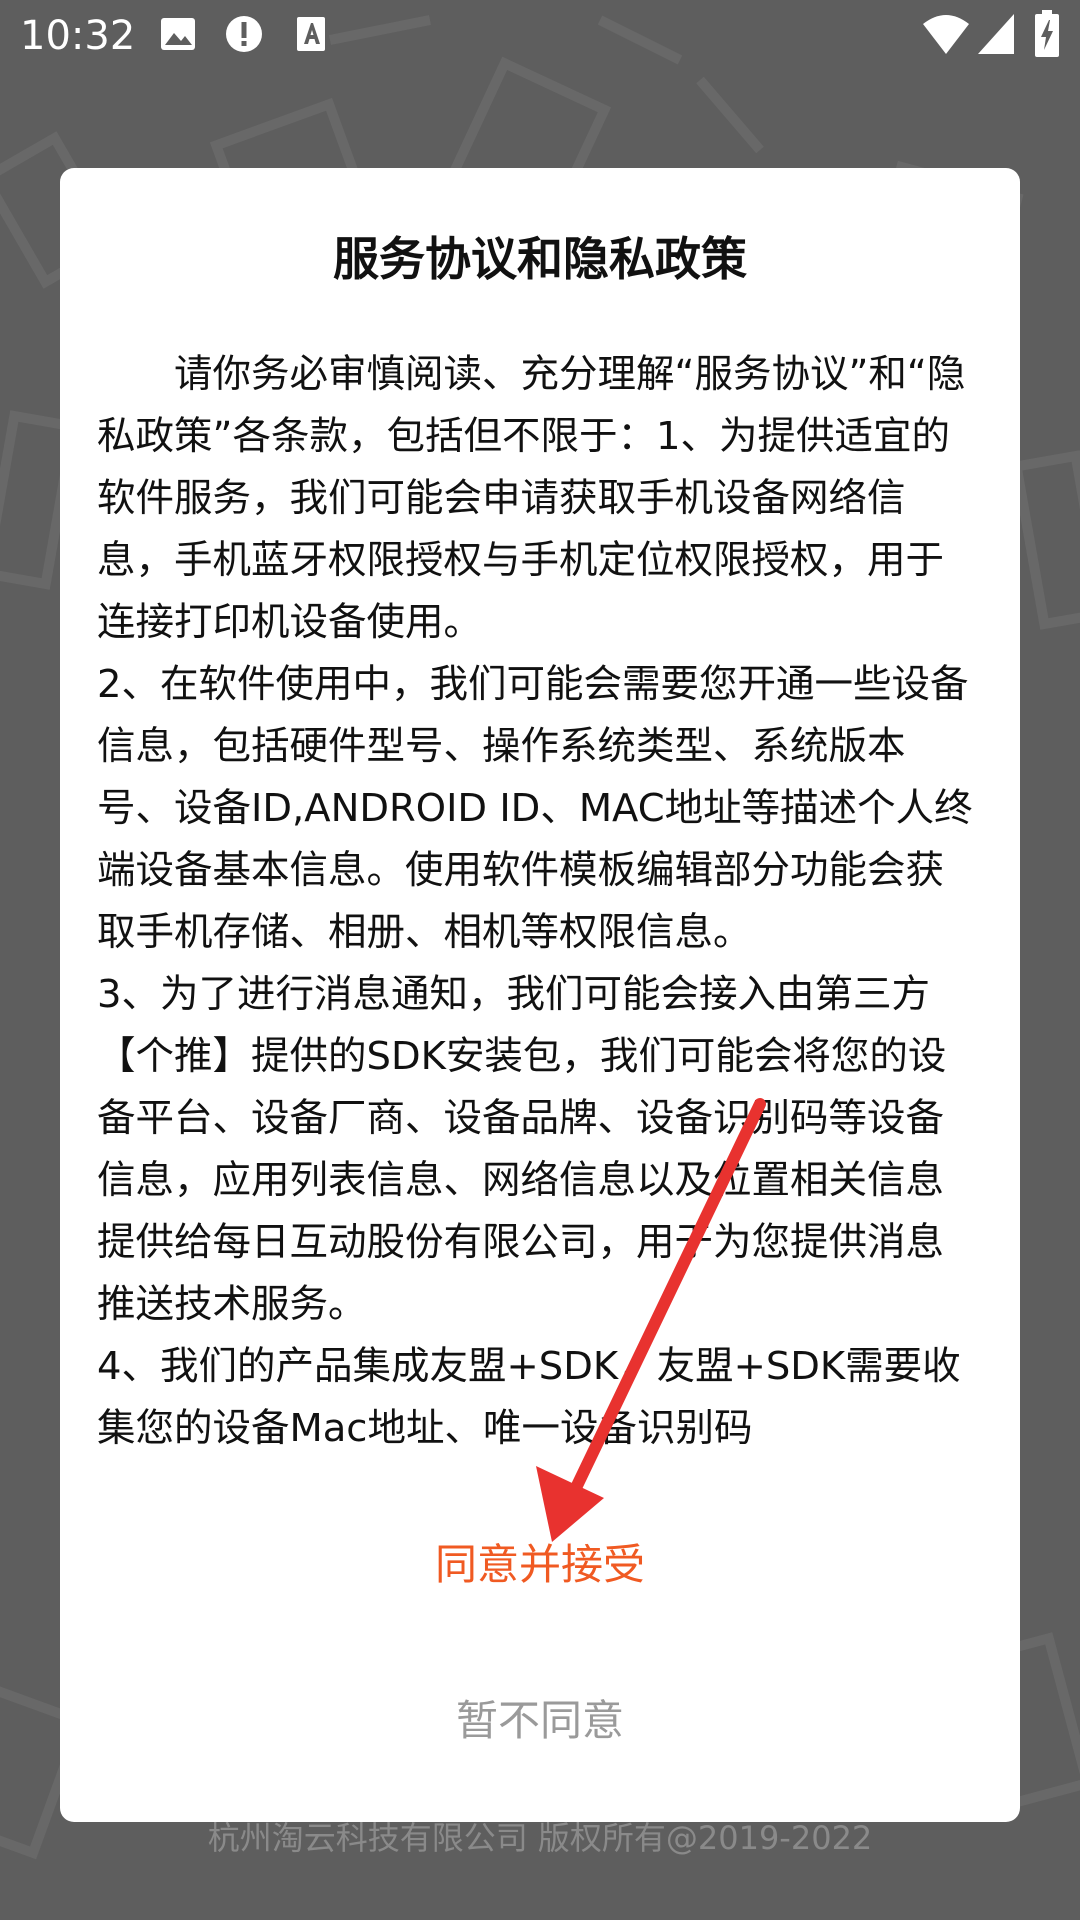  What do you see at coordinates (946, 34) in the screenshot?
I see `wifi-icon` at bounding box center [946, 34].